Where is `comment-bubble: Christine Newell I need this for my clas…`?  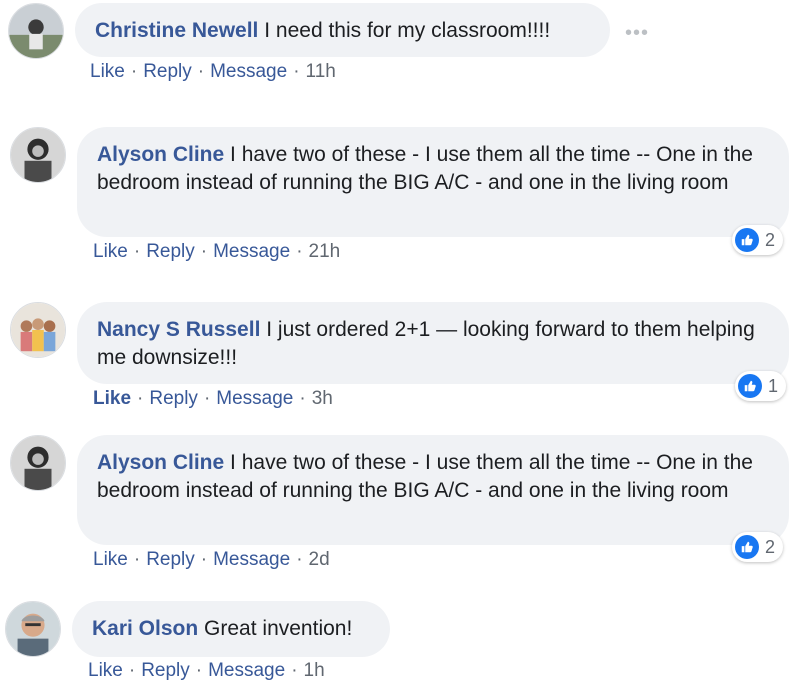 comment-bubble: Christine Newell I need this for my clas… is located at coordinates (342, 30).